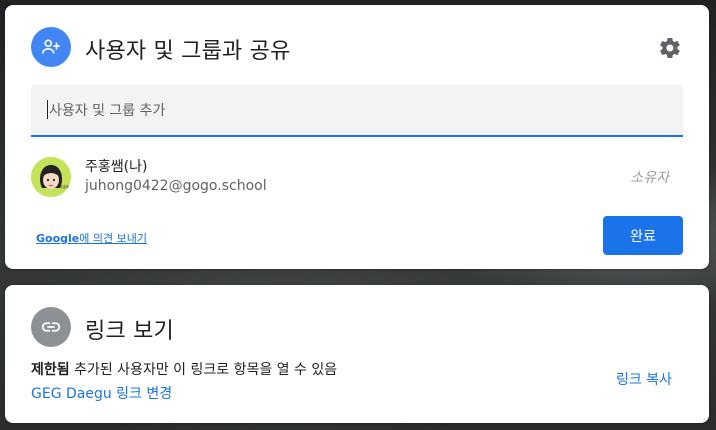  What do you see at coordinates (176, 186) in the screenshot?
I see `user-email: juhong0422@gogo.school` at bounding box center [176, 186].